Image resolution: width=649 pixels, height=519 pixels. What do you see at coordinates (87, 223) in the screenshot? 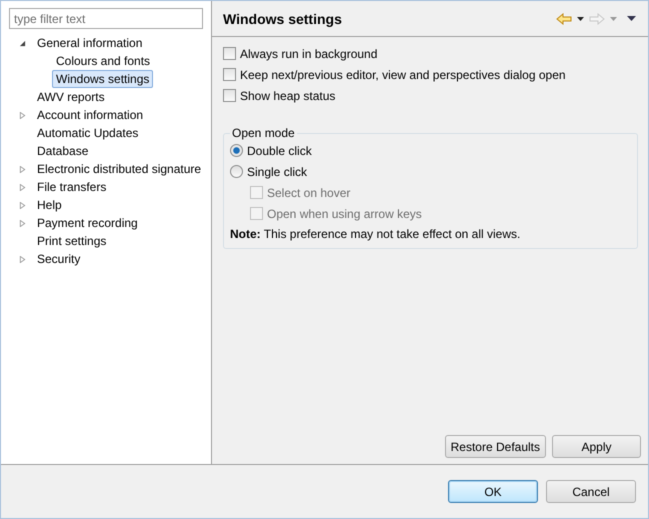
I see `tree-item: Payment recording` at bounding box center [87, 223].